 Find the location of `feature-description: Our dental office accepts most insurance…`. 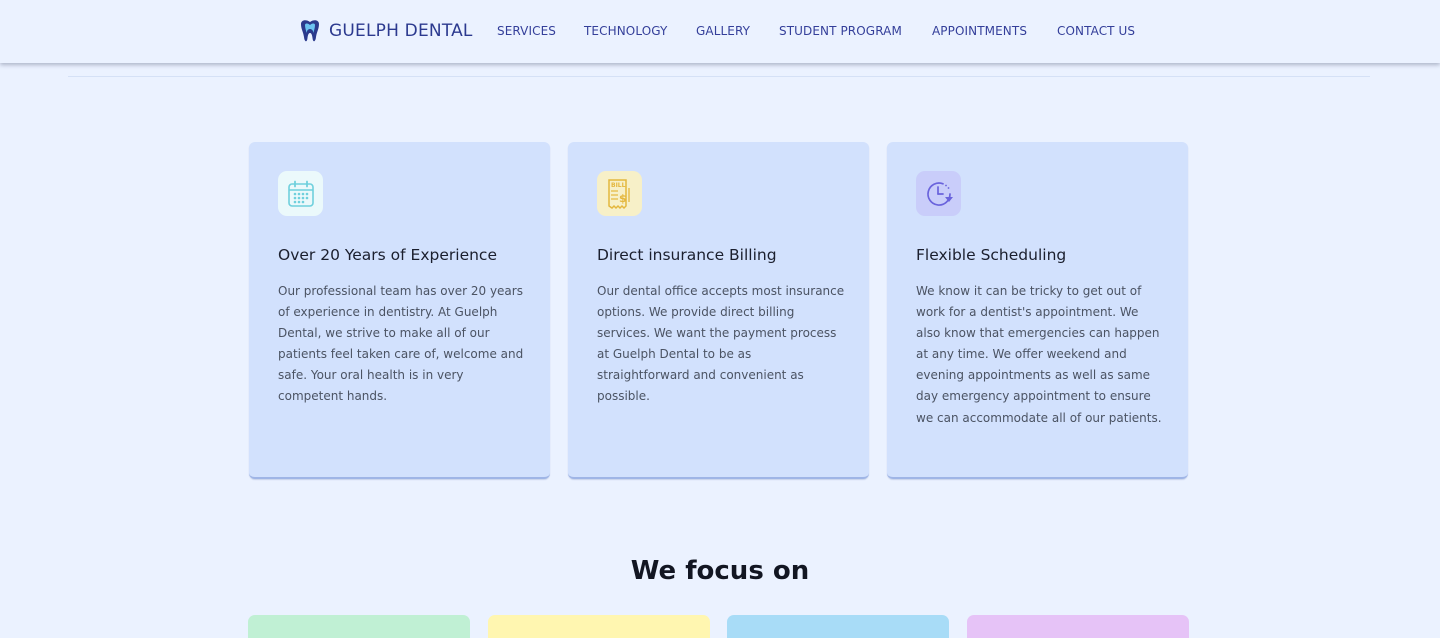

feature-description: Our dental office accepts most insurance… is located at coordinates (721, 344).